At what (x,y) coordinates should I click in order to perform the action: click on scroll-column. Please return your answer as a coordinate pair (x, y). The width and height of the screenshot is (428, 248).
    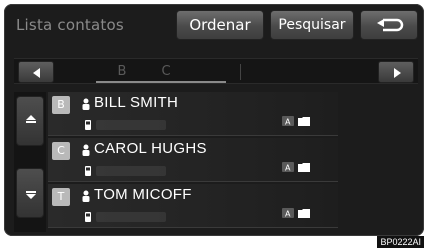
    Looking at the image, I should click on (30, 162).